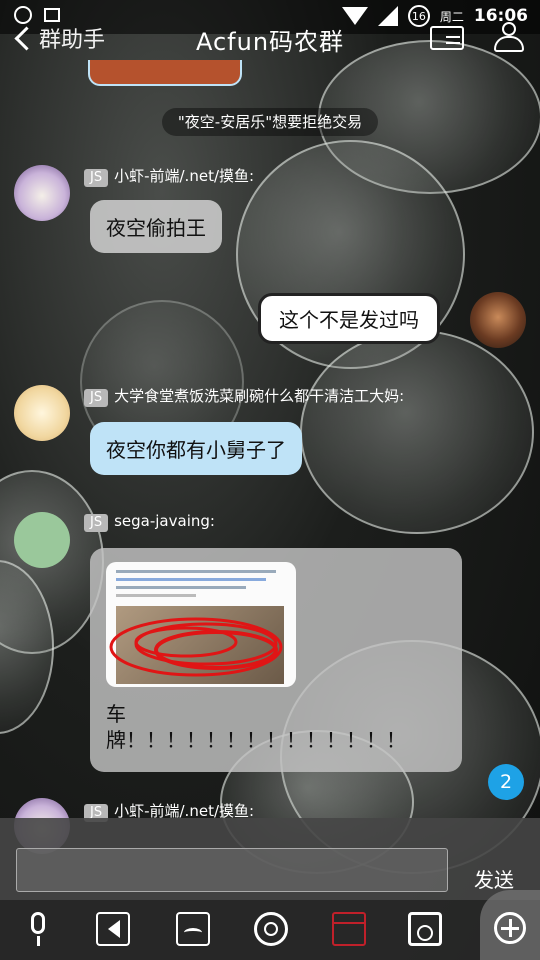 This screenshot has width=540, height=960. Describe the element at coordinates (349, 318) in the screenshot. I see `message-bubble-self: 这个不是发过吗` at that location.